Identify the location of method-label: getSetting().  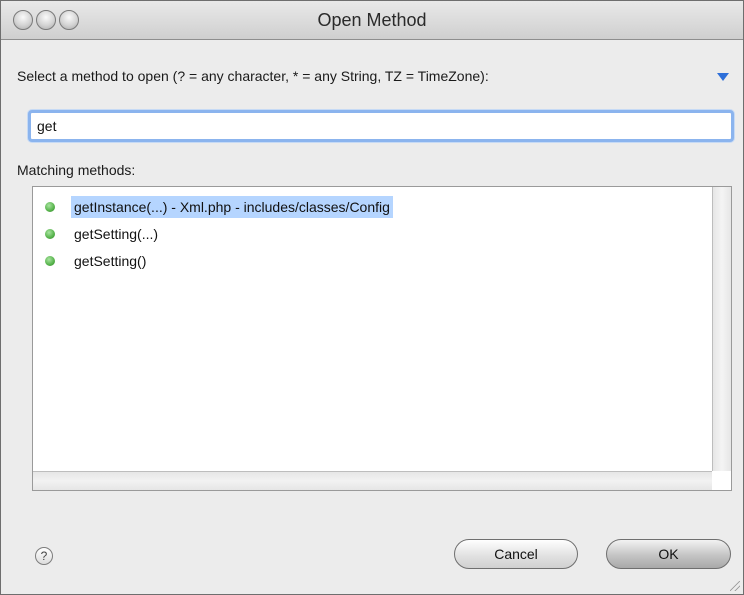
(110, 261).